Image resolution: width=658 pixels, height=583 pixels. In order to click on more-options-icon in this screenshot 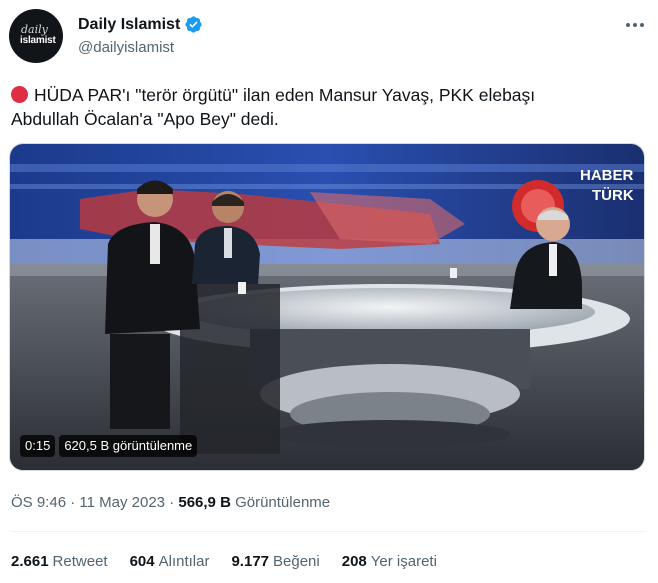, I will do `click(635, 25)`.